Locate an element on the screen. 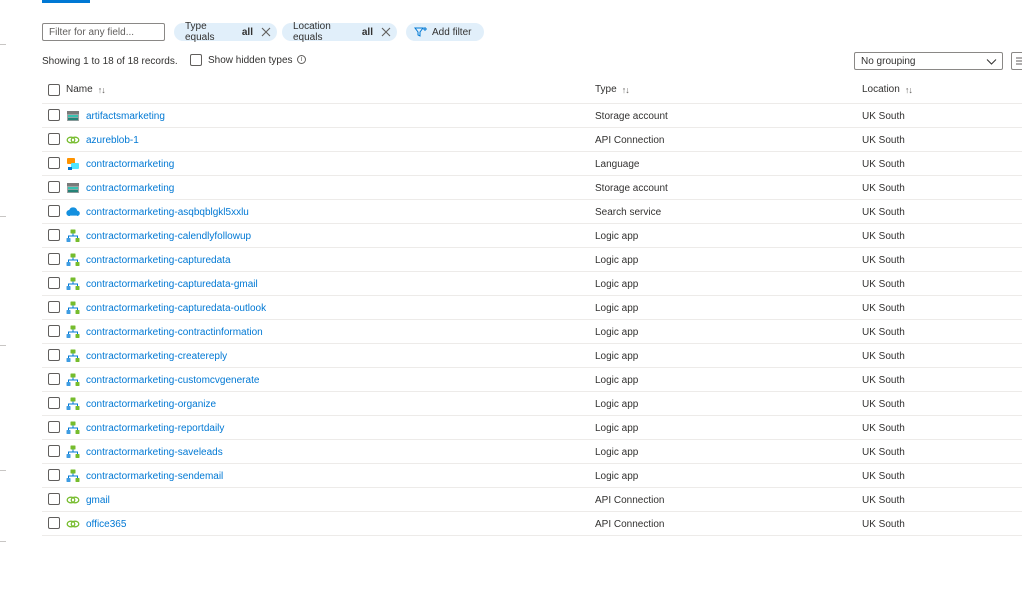 This screenshot has height=614, width=1022. resource-name-link: contractormarketing-organize is located at coordinates (151, 404).